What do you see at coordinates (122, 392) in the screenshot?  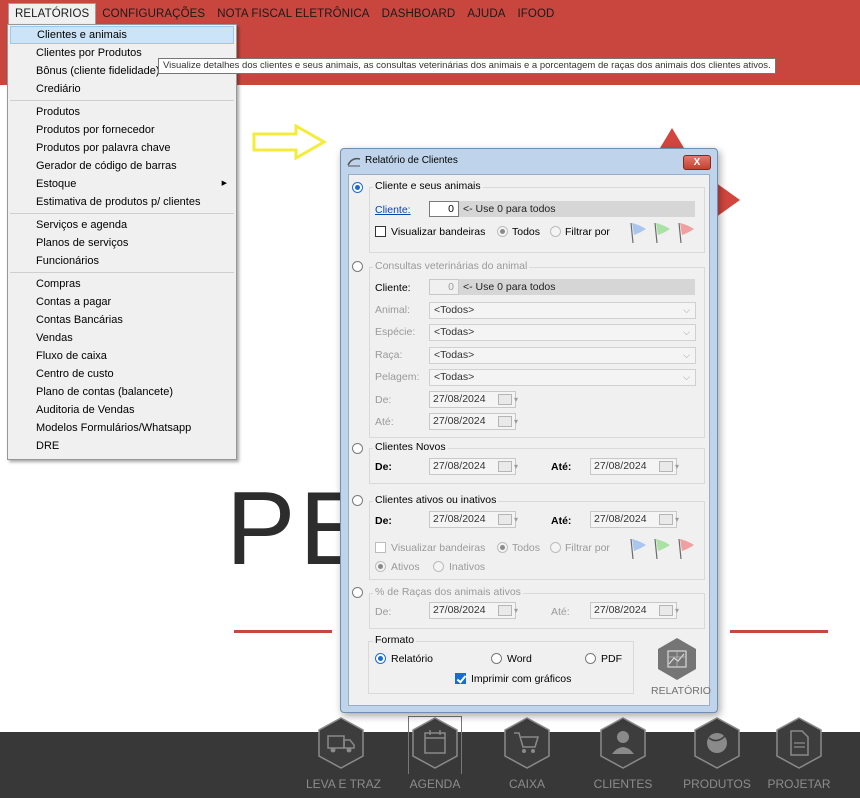 I see `menu-item-plano-de-contas: Plano de contas (balancete)` at bounding box center [122, 392].